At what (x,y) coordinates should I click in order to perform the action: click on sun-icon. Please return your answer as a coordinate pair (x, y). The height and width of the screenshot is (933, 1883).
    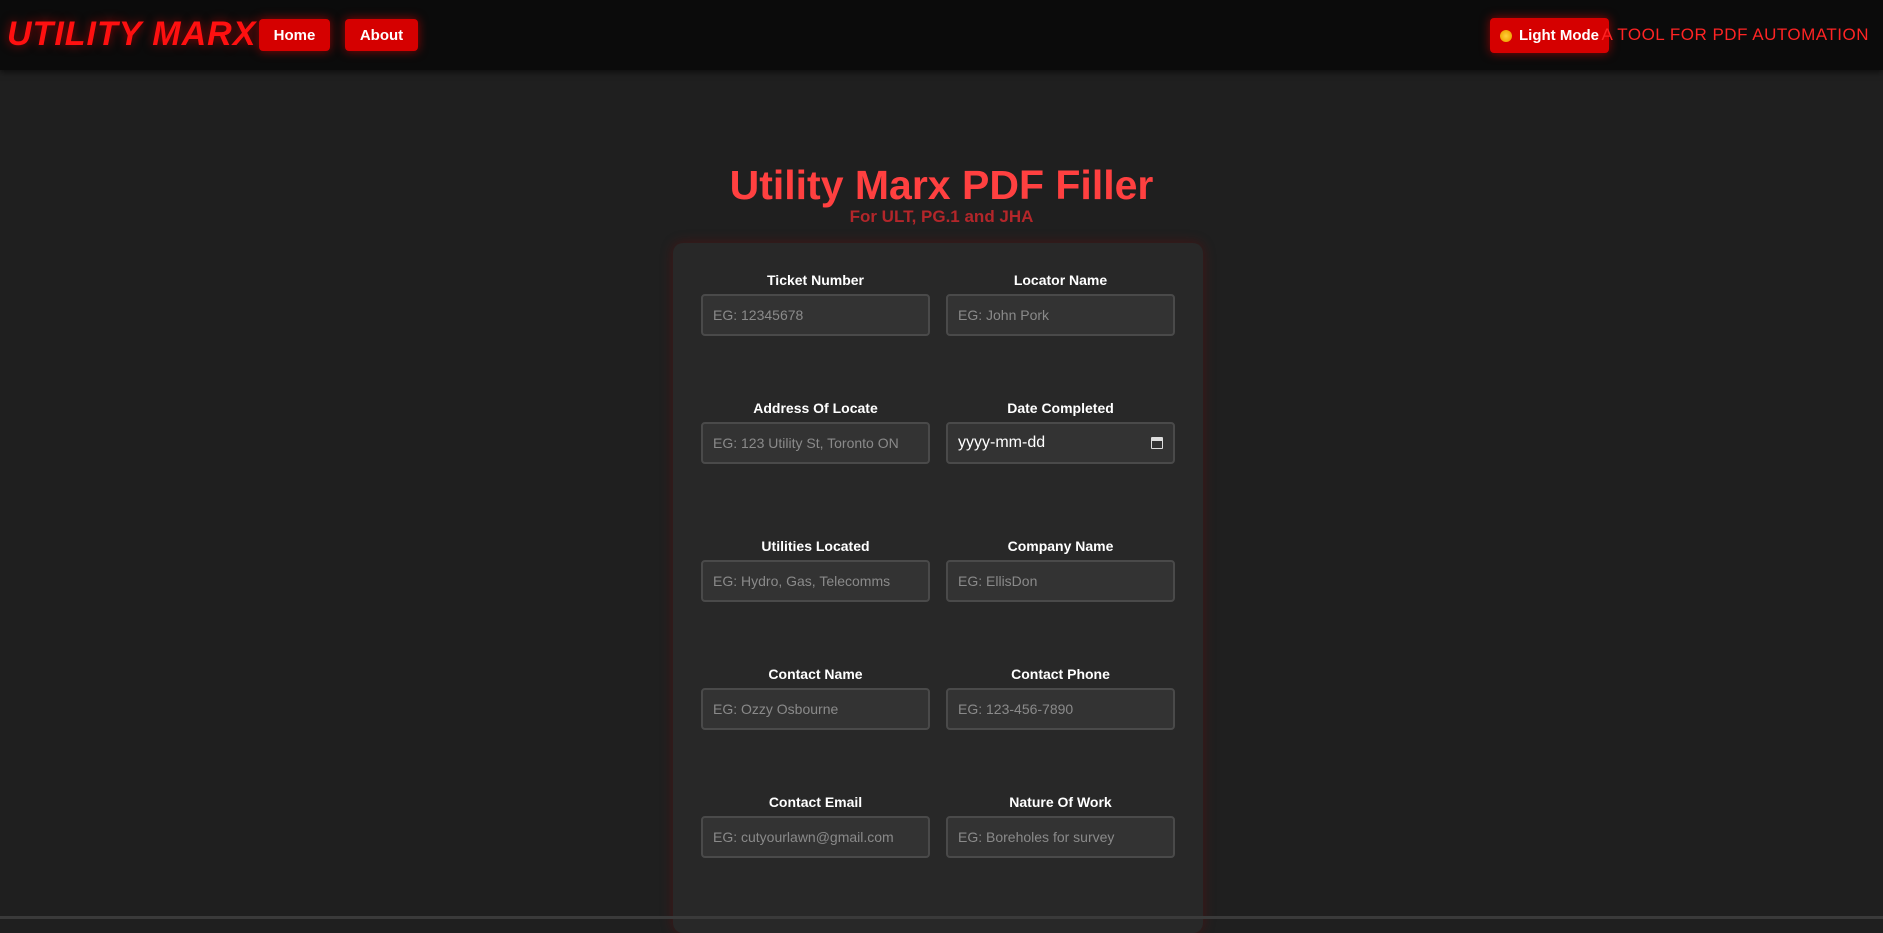
    Looking at the image, I should click on (1506, 35).